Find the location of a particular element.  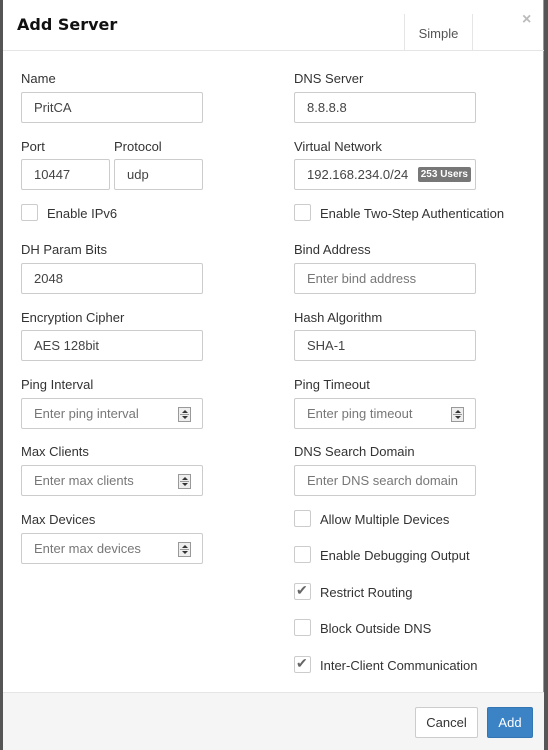

debugging-output-label: Enable Debugging Output is located at coordinates (395, 555).